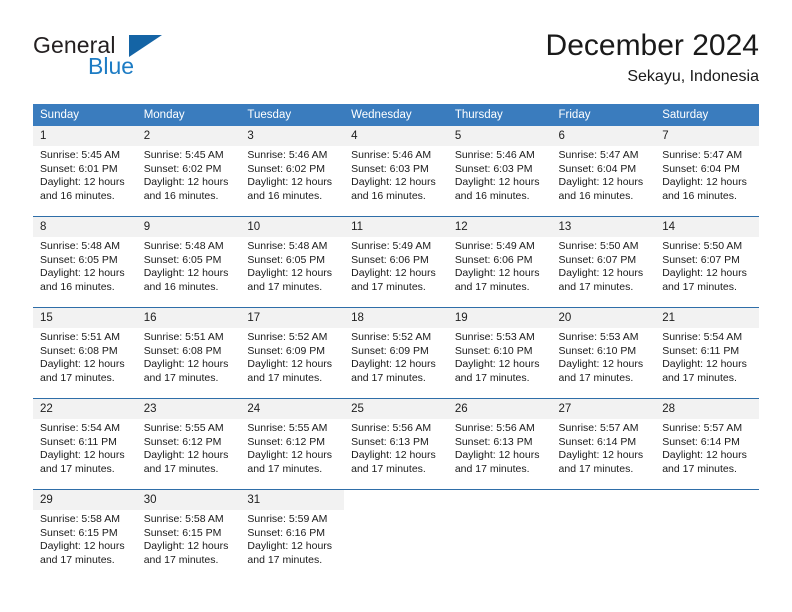 This screenshot has width=792, height=612. What do you see at coordinates (396, 318) in the screenshot?
I see `day-number: 18` at bounding box center [396, 318].